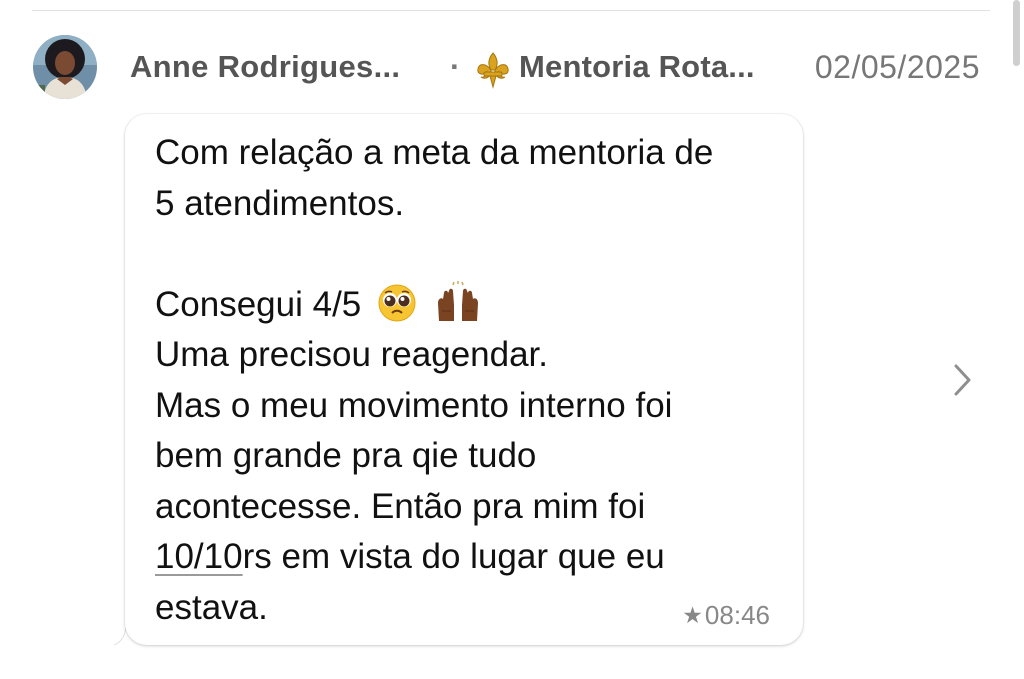  What do you see at coordinates (280, 203) in the screenshot?
I see `message-line: 5 atendimentos.` at bounding box center [280, 203].